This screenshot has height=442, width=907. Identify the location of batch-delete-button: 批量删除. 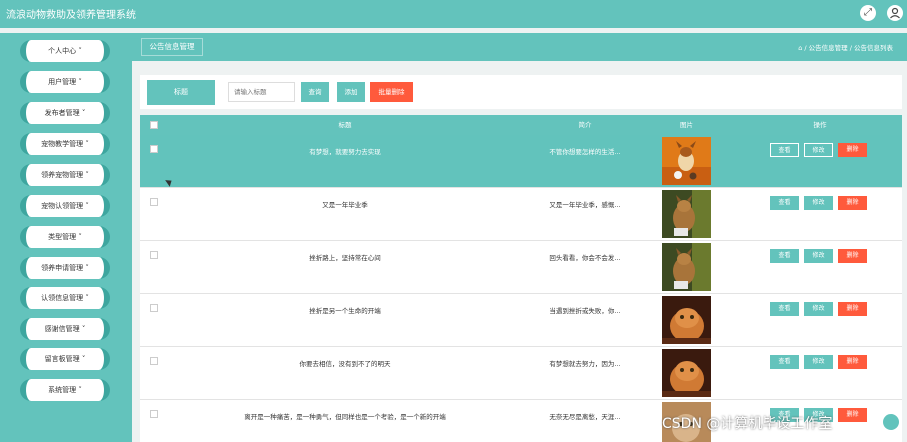
(391, 92).